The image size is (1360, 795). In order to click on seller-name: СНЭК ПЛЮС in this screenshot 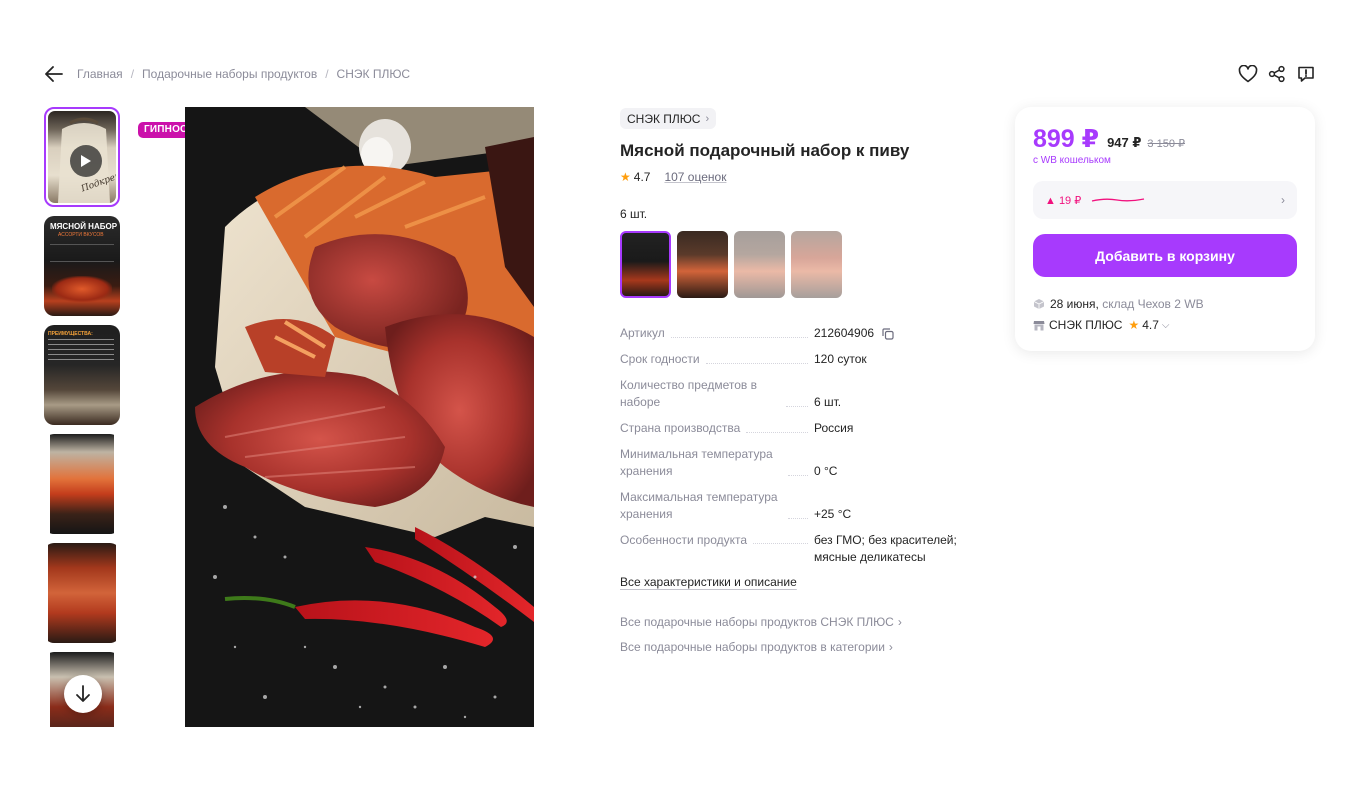, I will do `click(1086, 325)`.